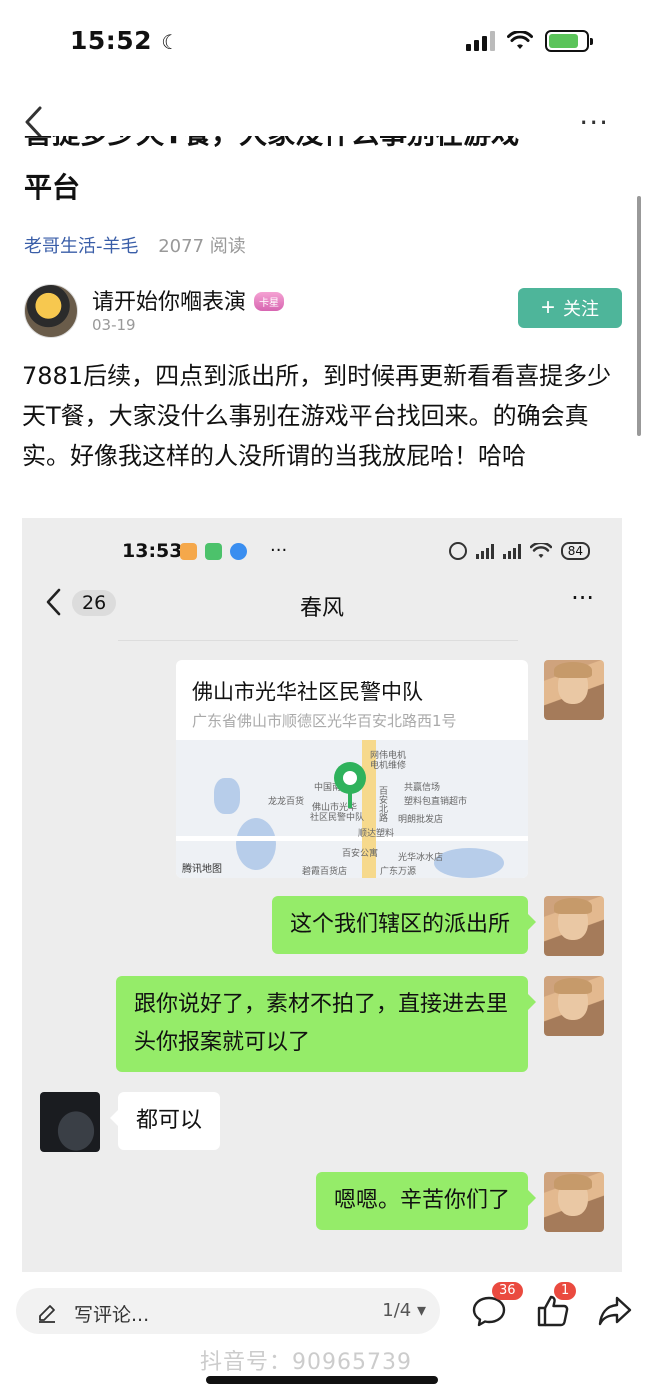 This screenshot has height=1398, width=645. Describe the element at coordinates (569, 41) in the screenshot. I see `battery-charging-icon` at that location.